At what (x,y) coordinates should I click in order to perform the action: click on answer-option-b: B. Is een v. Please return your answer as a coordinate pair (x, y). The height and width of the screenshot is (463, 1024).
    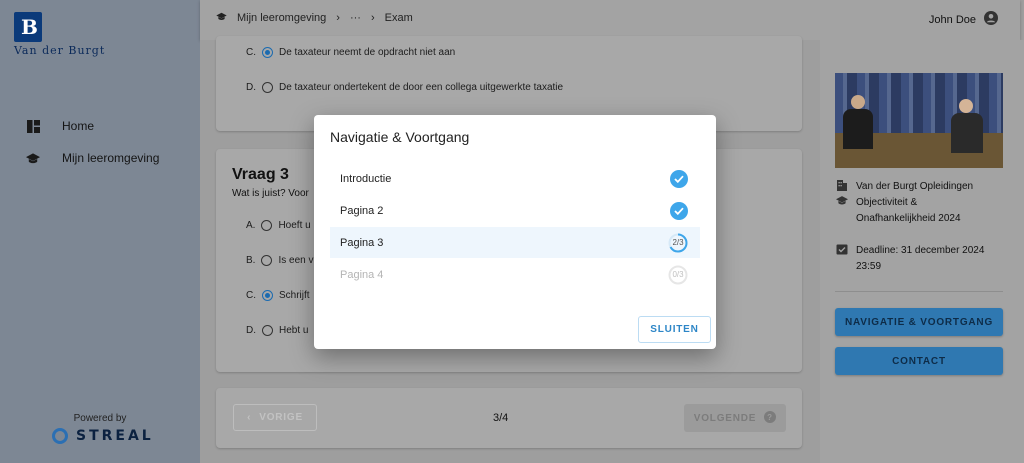
    Looking at the image, I should click on (279, 260).